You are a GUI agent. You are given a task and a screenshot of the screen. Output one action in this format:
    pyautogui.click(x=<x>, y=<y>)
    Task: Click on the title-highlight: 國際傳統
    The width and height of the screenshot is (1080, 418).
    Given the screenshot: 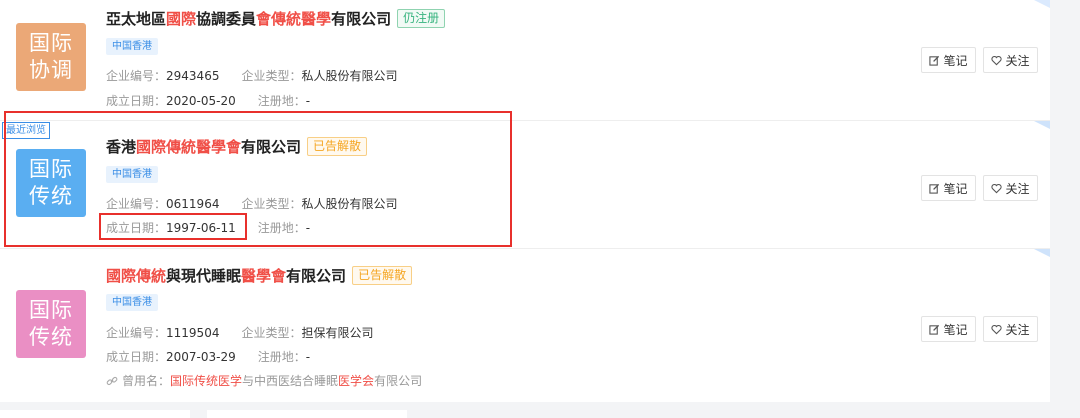 What is the action you would take?
    pyautogui.click(x=136, y=276)
    